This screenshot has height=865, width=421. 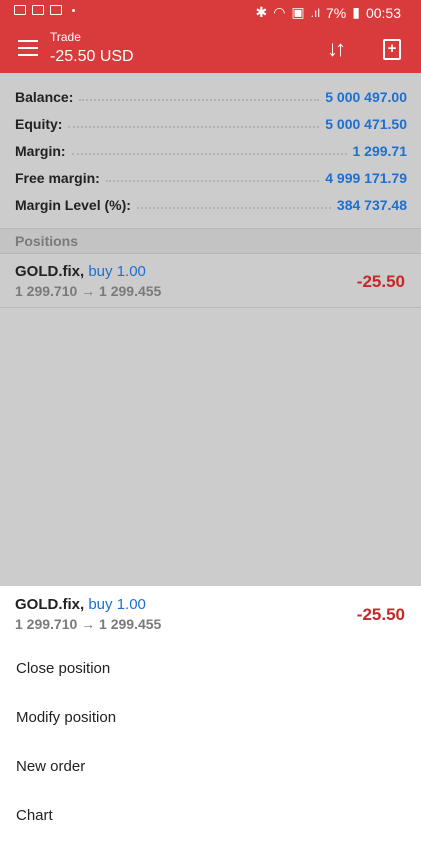 What do you see at coordinates (279, 12) in the screenshot?
I see `wifi-icon: ◠` at bounding box center [279, 12].